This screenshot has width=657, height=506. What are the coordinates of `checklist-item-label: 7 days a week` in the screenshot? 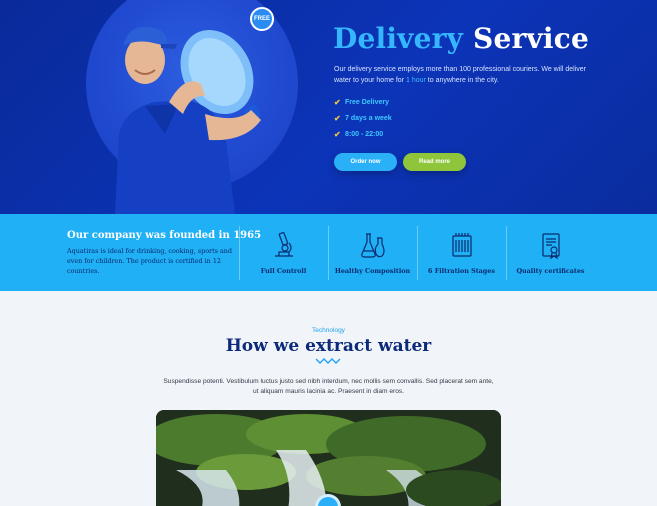 It's located at (368, 118).